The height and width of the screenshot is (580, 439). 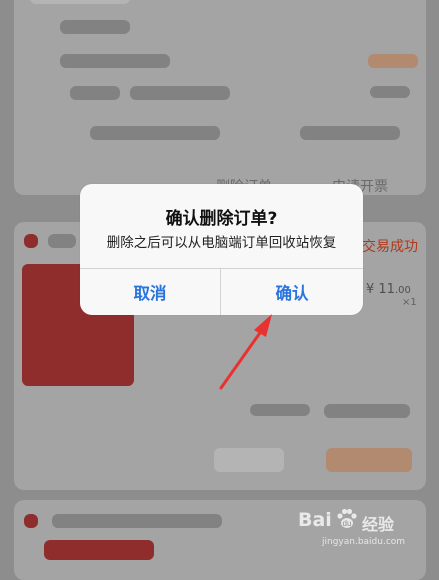 I want to click on annotation-arrow-icon, so click(x=245, y=352).